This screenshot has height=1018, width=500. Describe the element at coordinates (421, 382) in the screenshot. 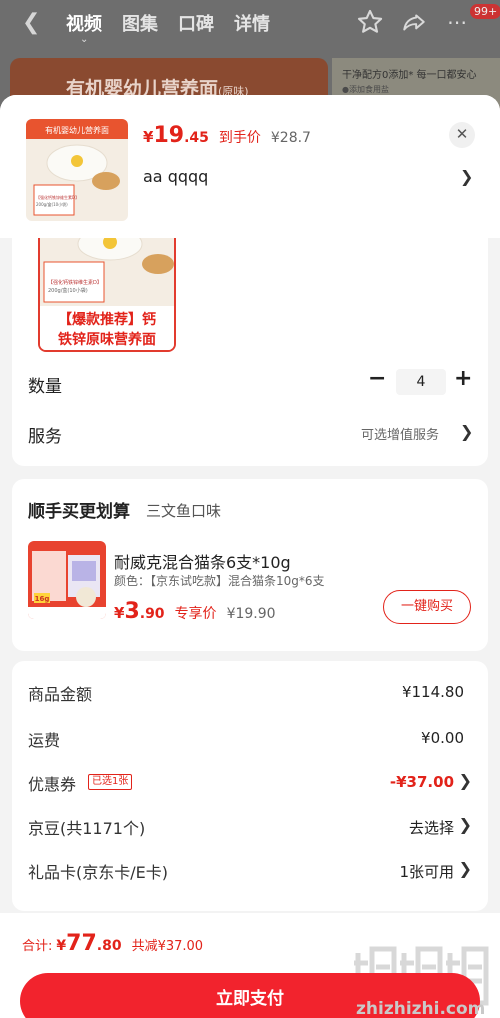

I see `quantity-input: 4` at that location.